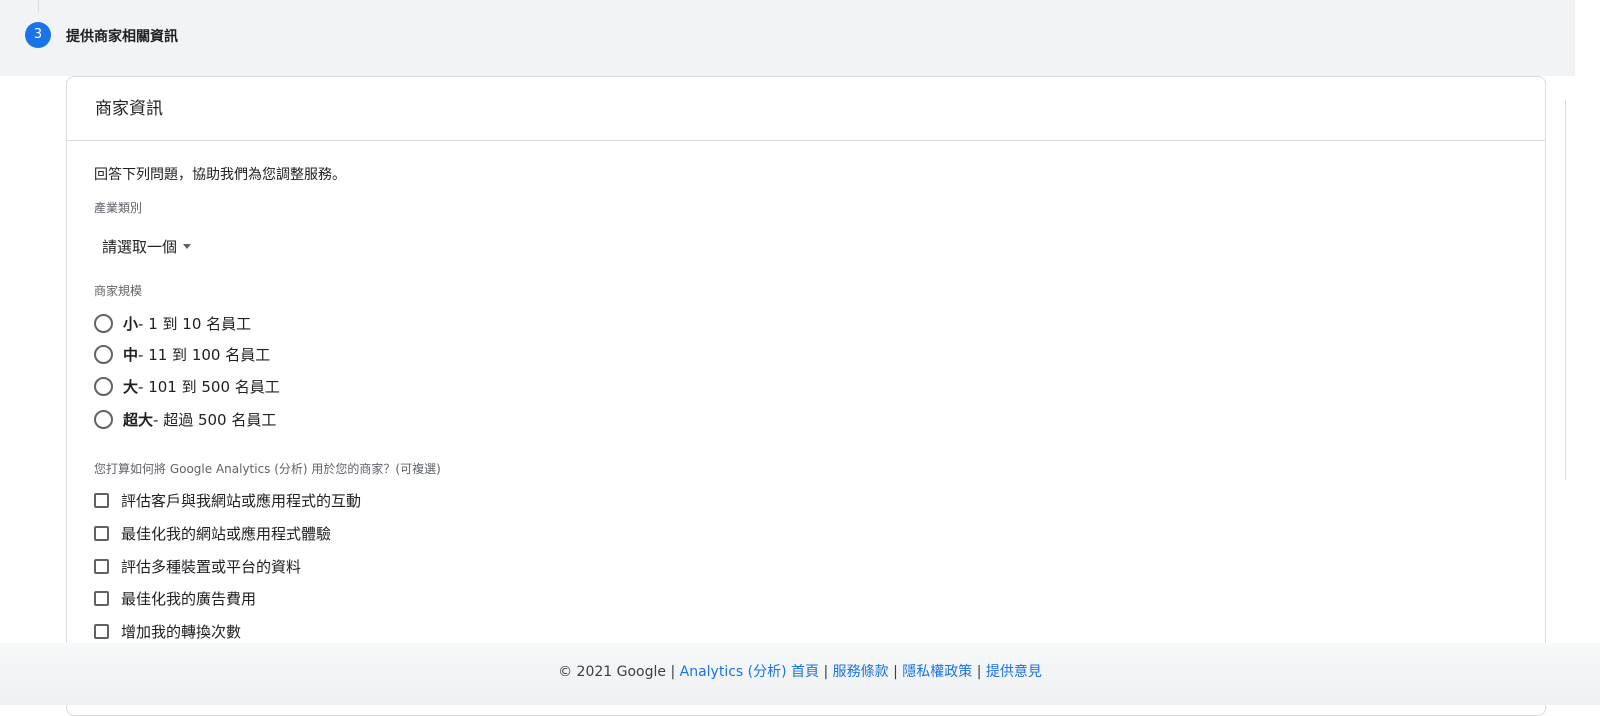 This screenshot has width=1600, height=716. Describe the element at coordinates (1565, 290) in the screenshot. I see `scroll-edge-divider` at that location.